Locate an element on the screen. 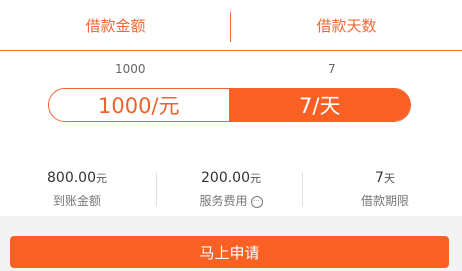  service-fee-label: 服务费用 ··· is located at coordinates (231, 201).